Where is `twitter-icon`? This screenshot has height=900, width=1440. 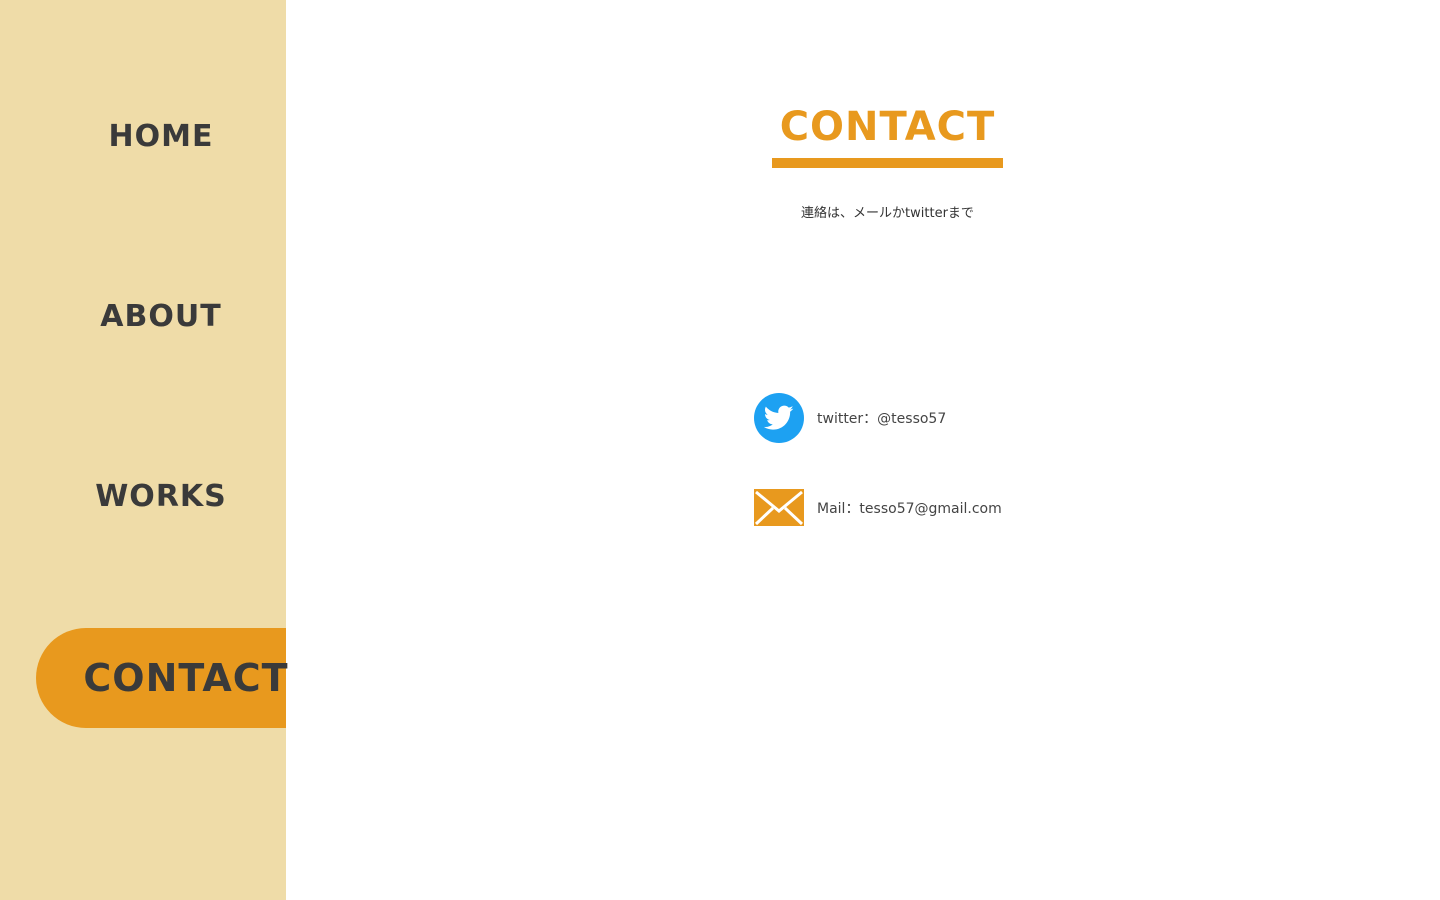
twitter-icon is located at coordinates (779, 418).